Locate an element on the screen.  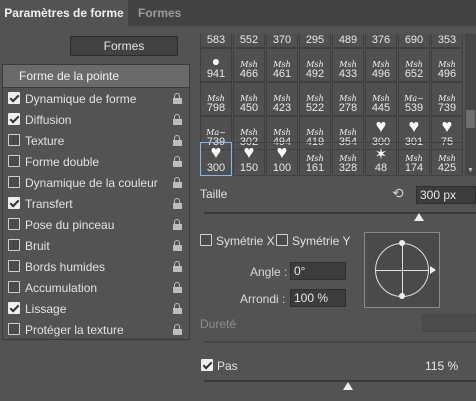
brush-size-label: 496 is located at coordinates (447, 74).